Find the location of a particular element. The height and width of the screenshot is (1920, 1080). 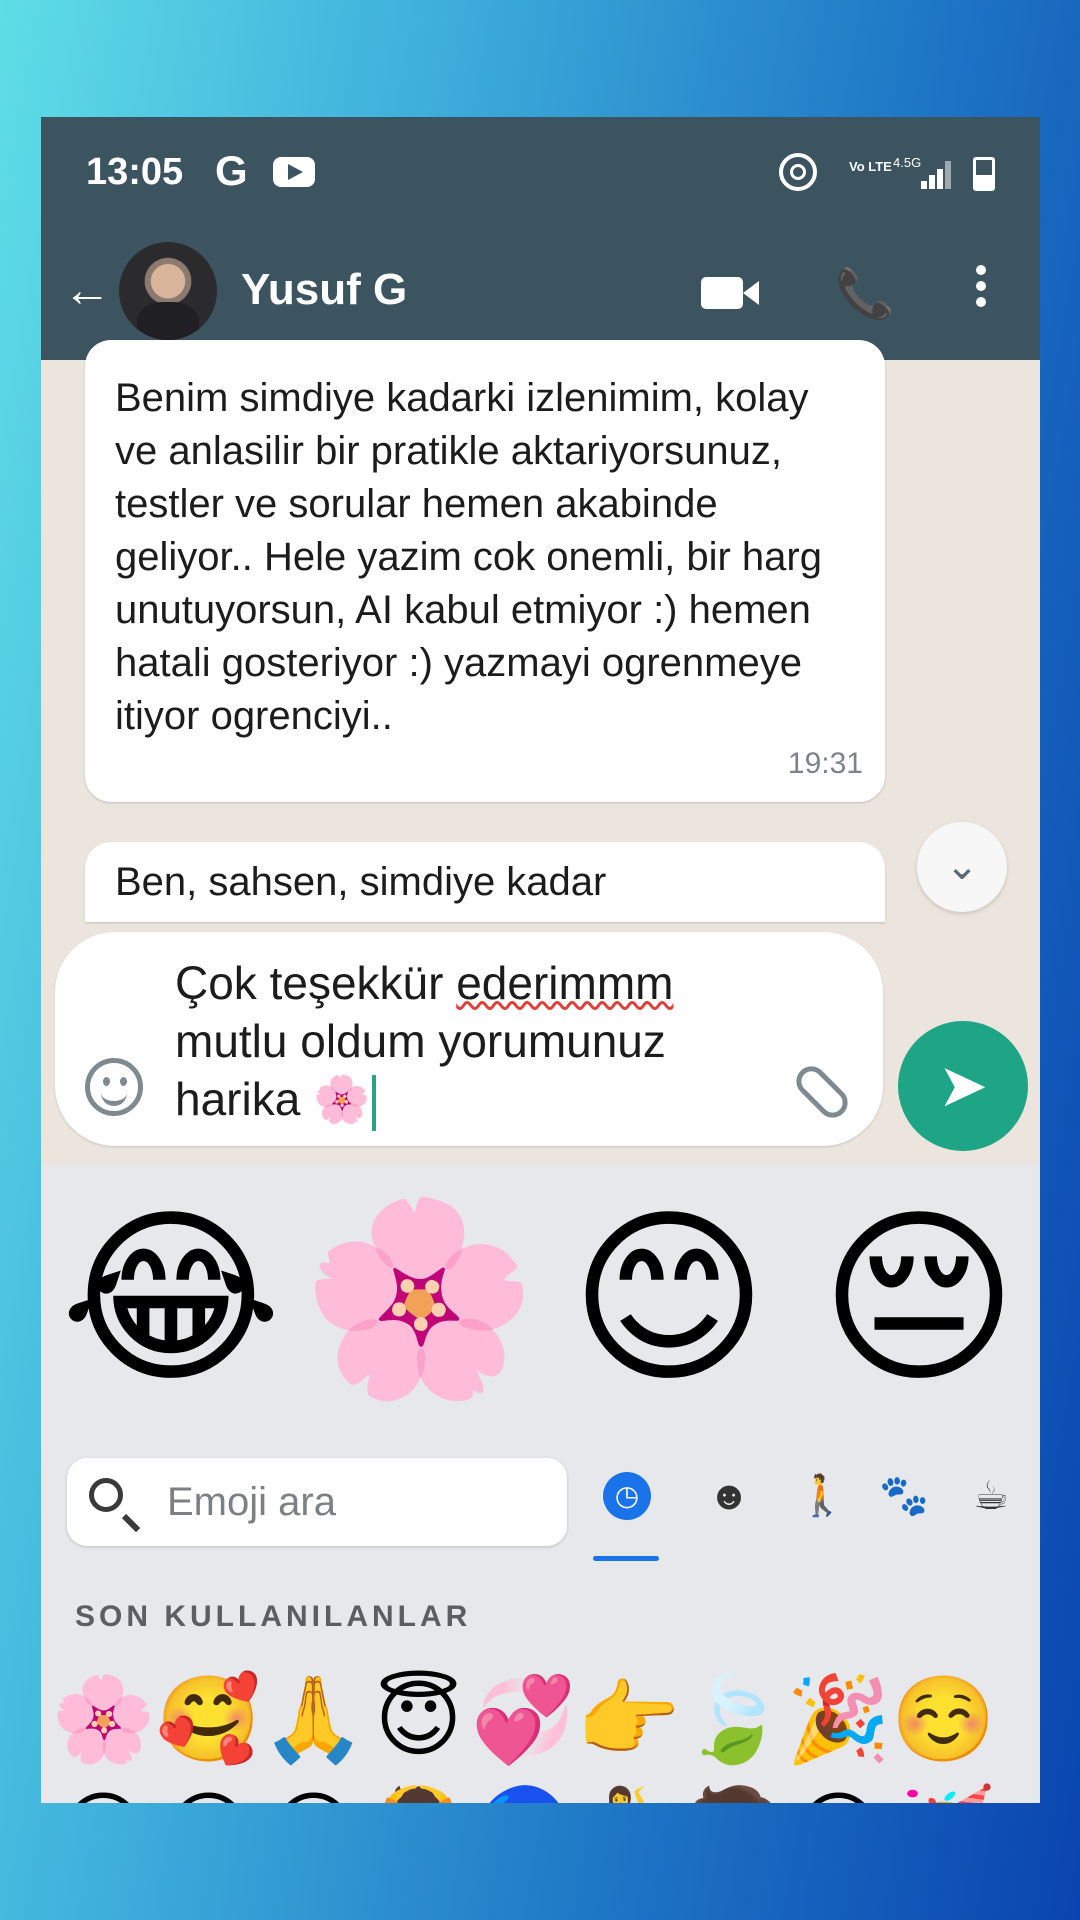

youtube-icon is located at coordinates (294, 172).